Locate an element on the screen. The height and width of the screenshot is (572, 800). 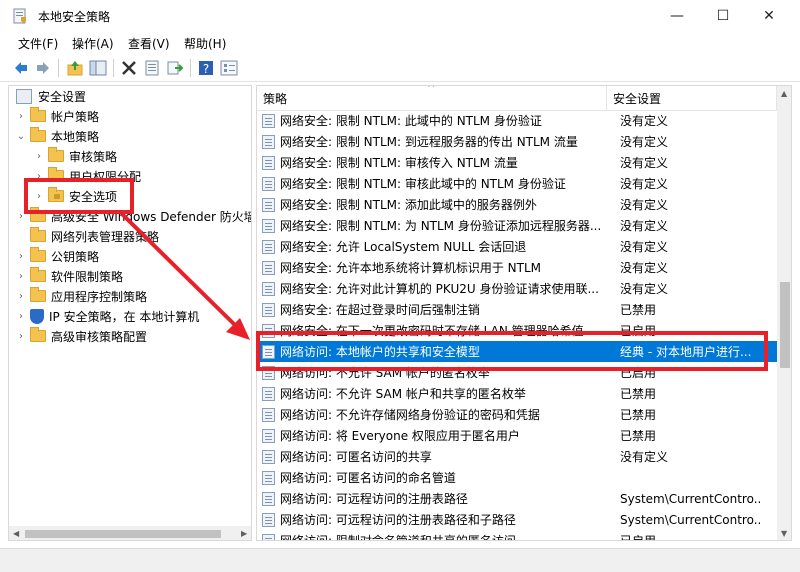
policy-name: 网络安全: 限制 NTLM: 审核传入 NTLM 流量 is located at coordinates (399, 163).